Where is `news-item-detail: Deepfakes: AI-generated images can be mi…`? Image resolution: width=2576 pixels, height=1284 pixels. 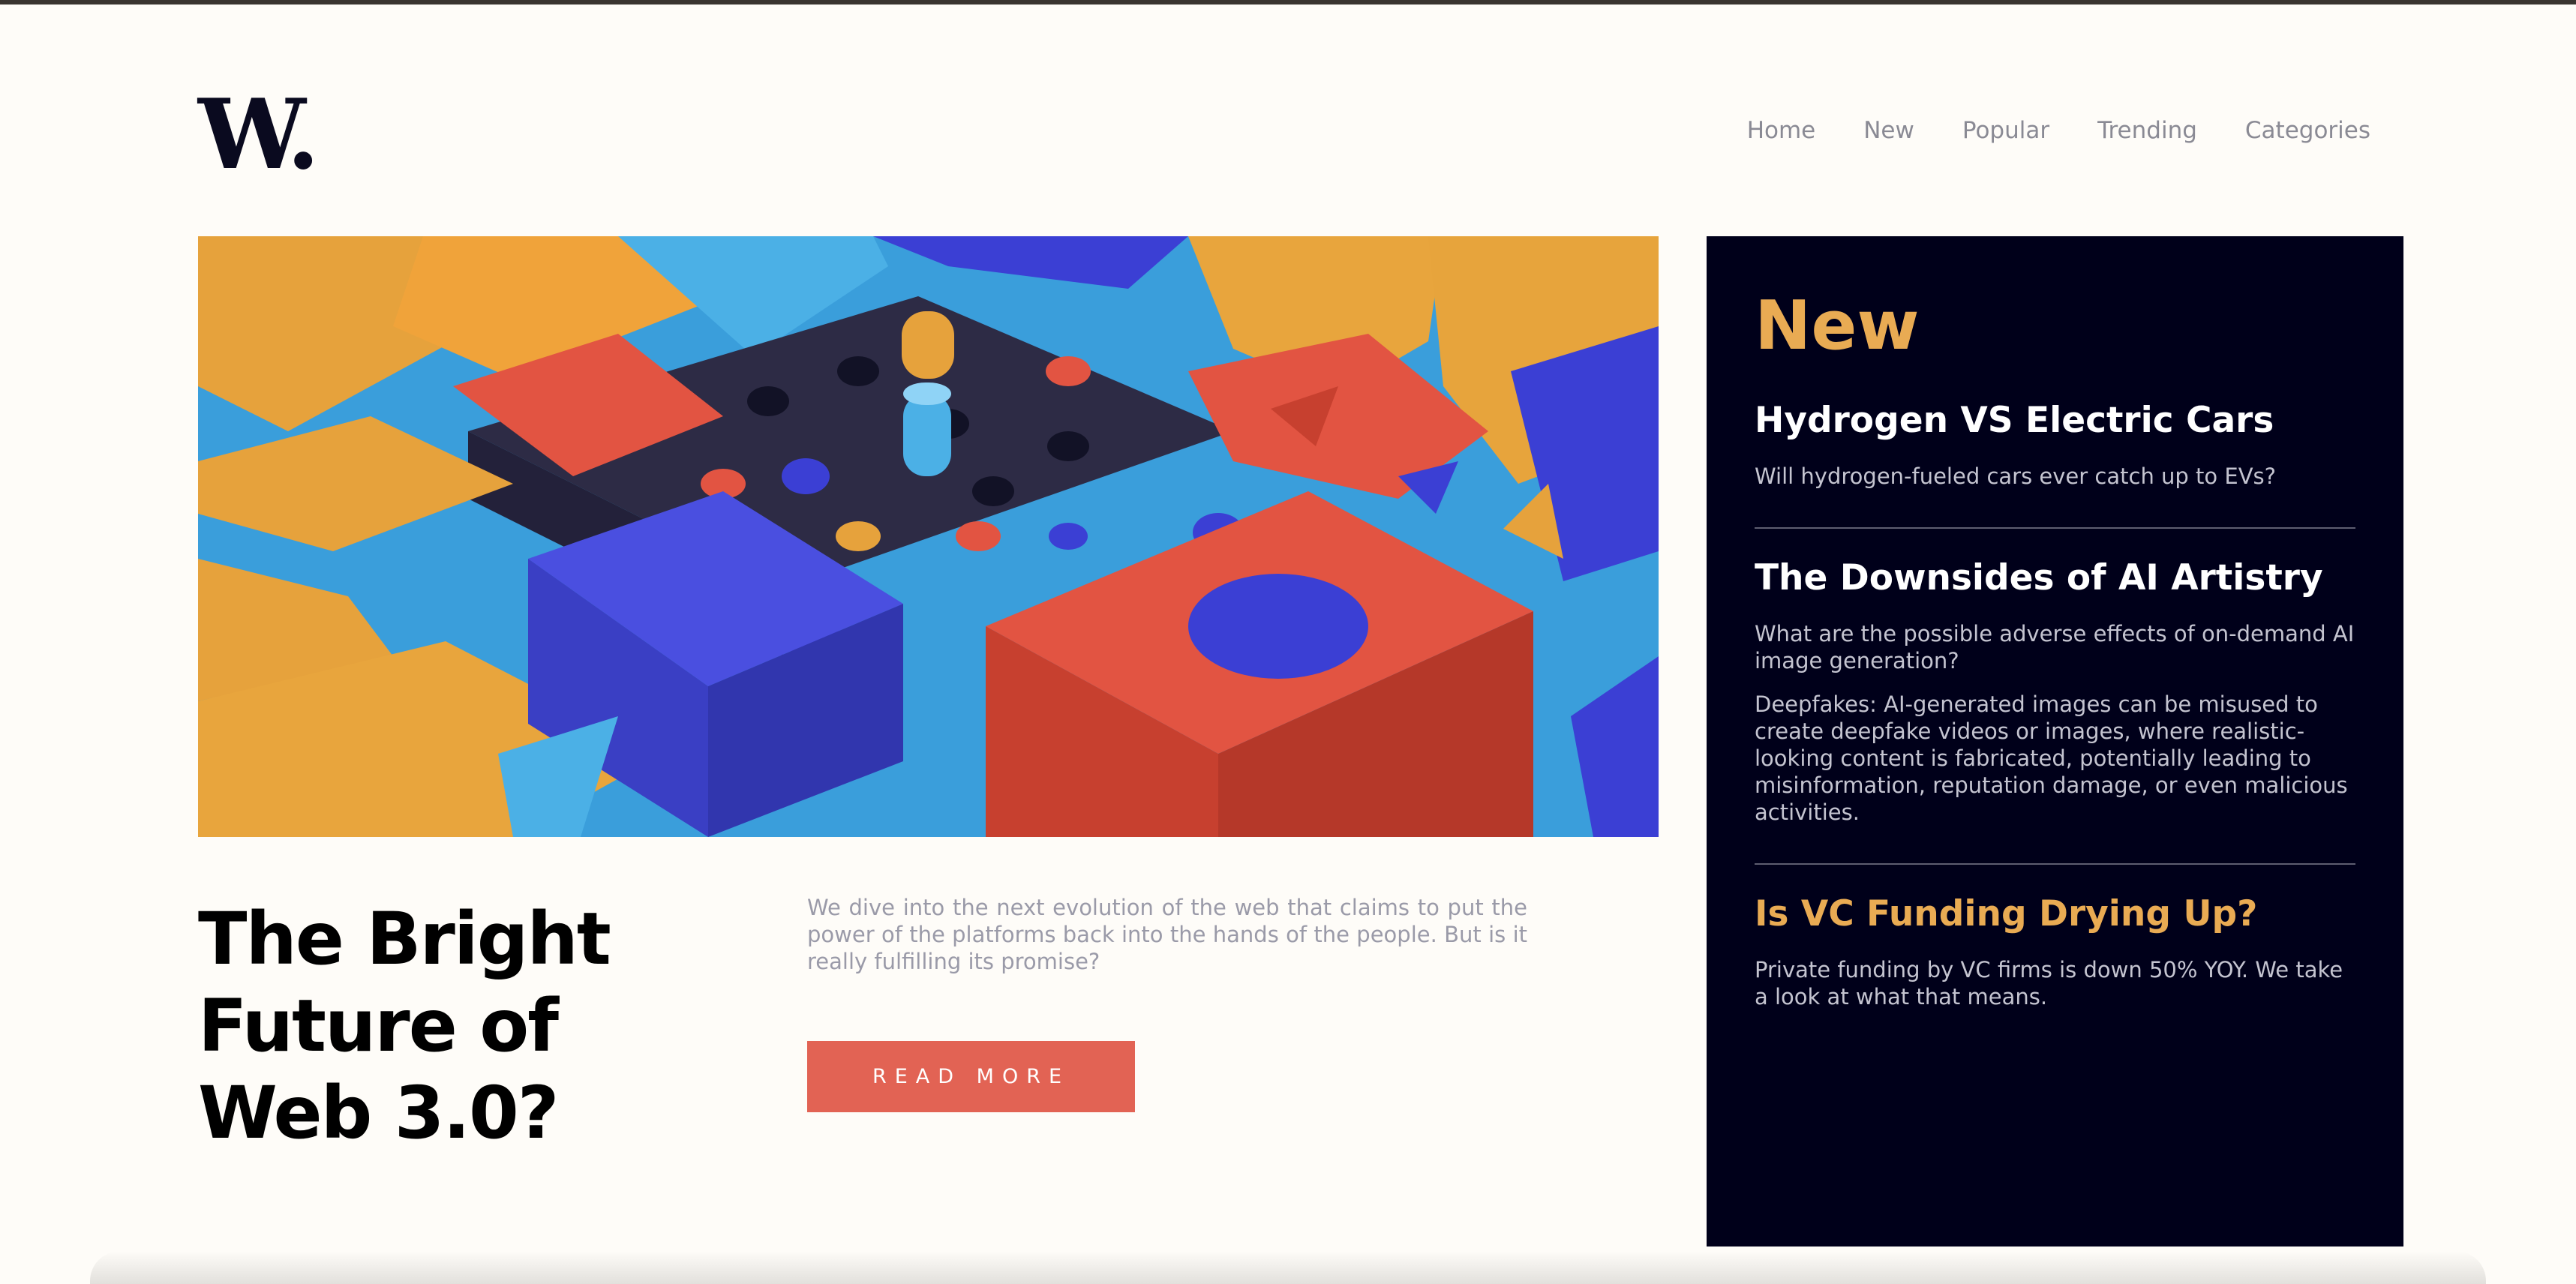
news-item-detail: Deepfakes: AI-generated images can be mi… is located at coordinates (2051, 758).